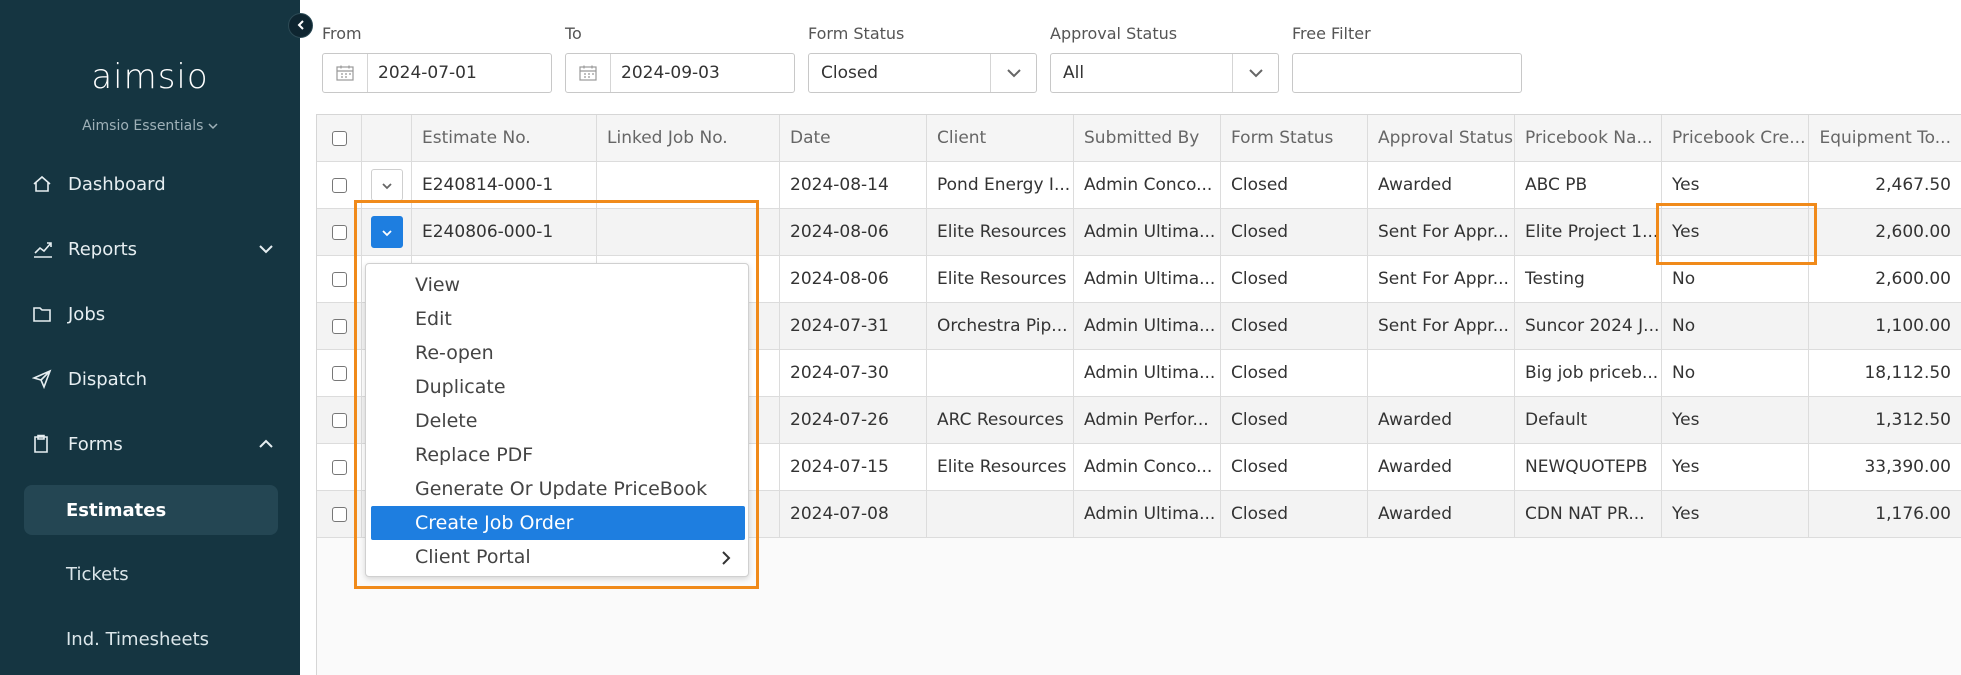 This screenshot has width=1961, height=675. I want to click on free-filter-input, so click(1407, 73).